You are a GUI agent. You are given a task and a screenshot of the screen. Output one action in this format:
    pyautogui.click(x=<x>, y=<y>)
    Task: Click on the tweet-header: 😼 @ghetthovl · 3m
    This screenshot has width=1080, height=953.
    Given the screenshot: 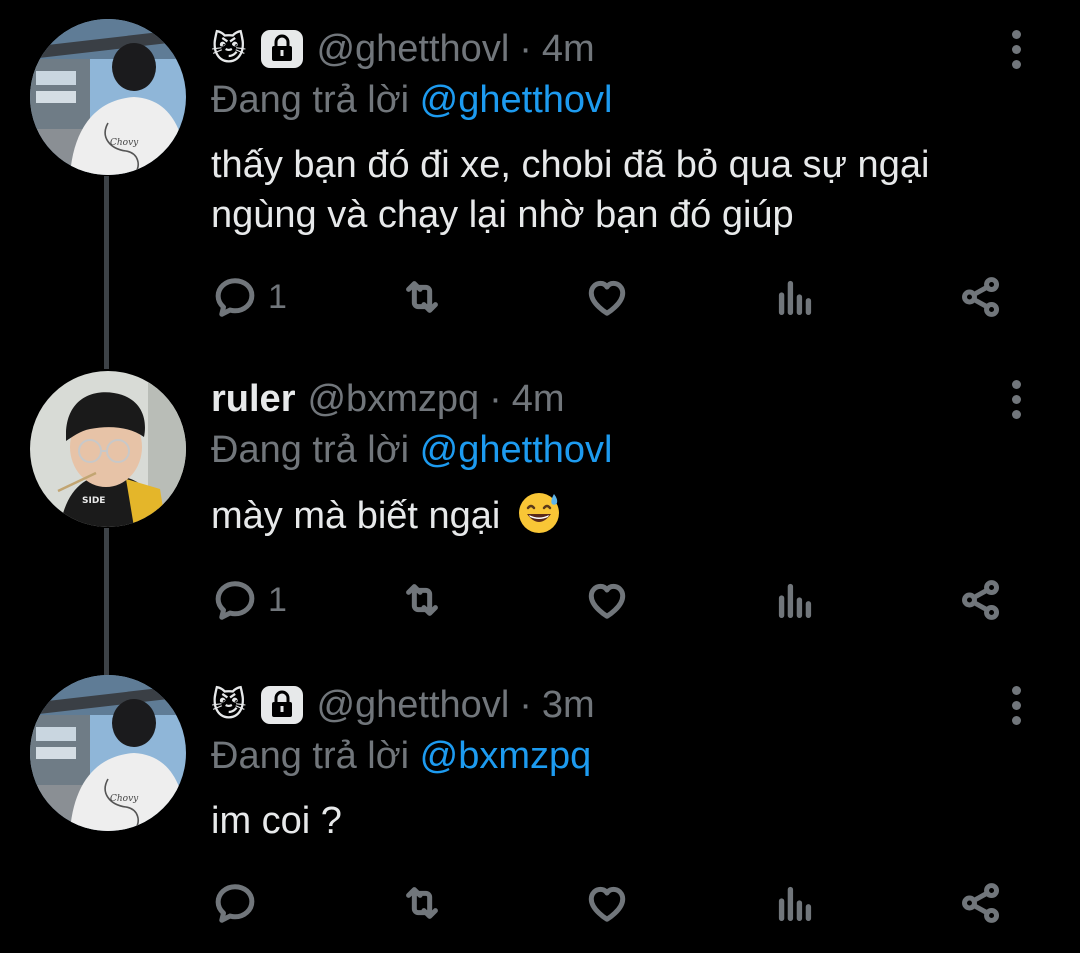 What is the action you would take?
    pyautogui.click(x=403, y=705)
    